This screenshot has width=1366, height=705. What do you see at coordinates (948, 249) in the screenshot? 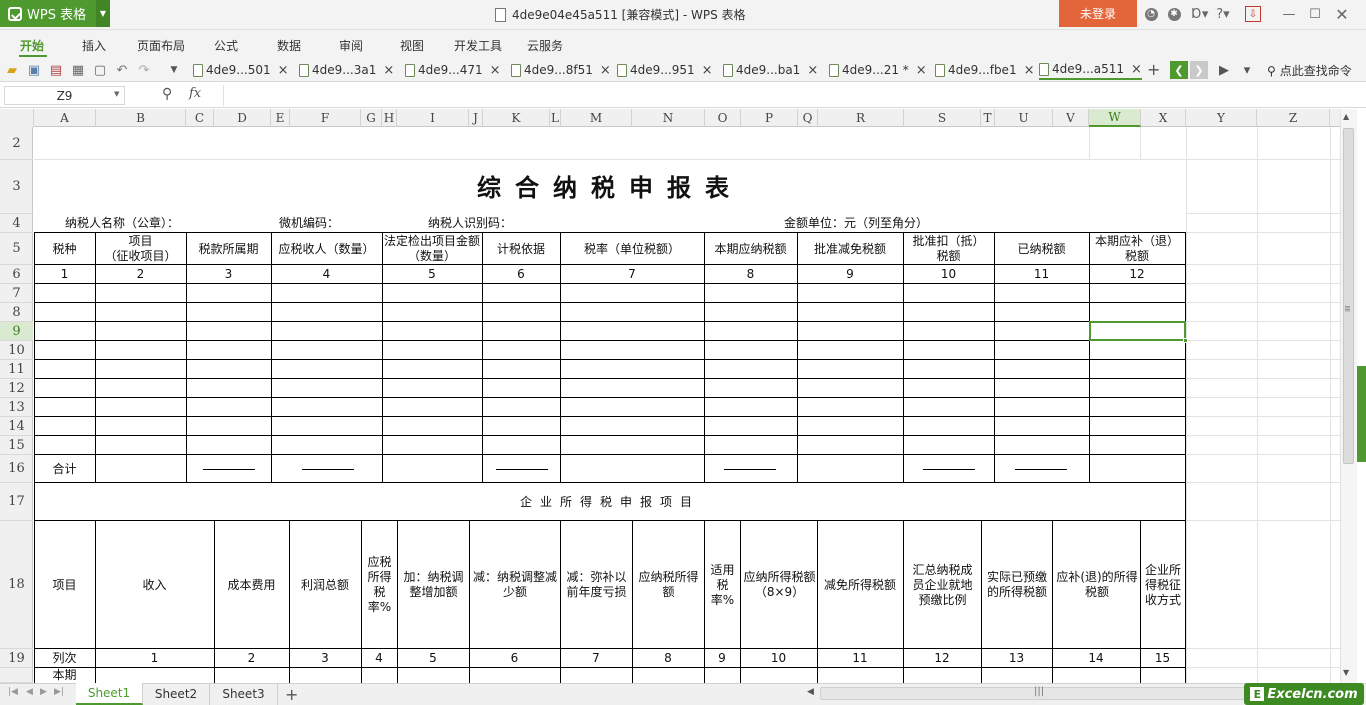
I see `header-tax-credit: 批准扣（抵） 税额` at bounding box center [948, 249].